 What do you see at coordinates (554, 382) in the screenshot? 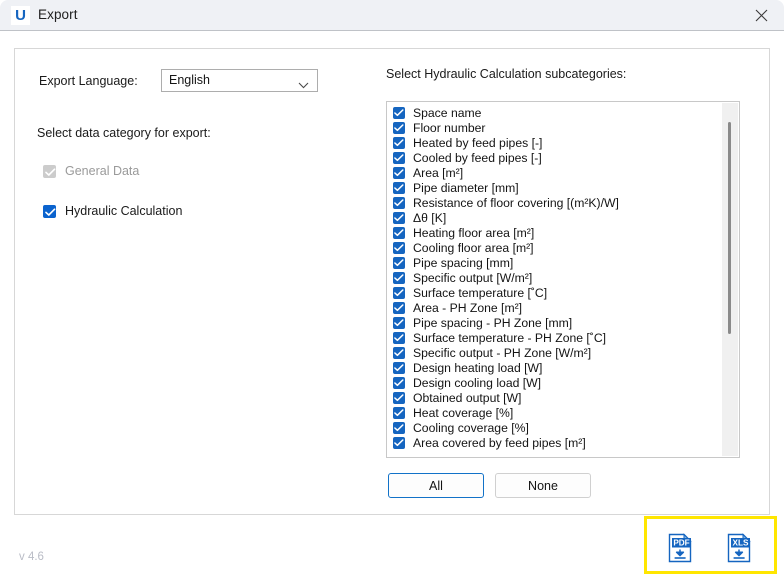
I see `list-item: Design cooling load [W]` at bounding box center [554, 382].